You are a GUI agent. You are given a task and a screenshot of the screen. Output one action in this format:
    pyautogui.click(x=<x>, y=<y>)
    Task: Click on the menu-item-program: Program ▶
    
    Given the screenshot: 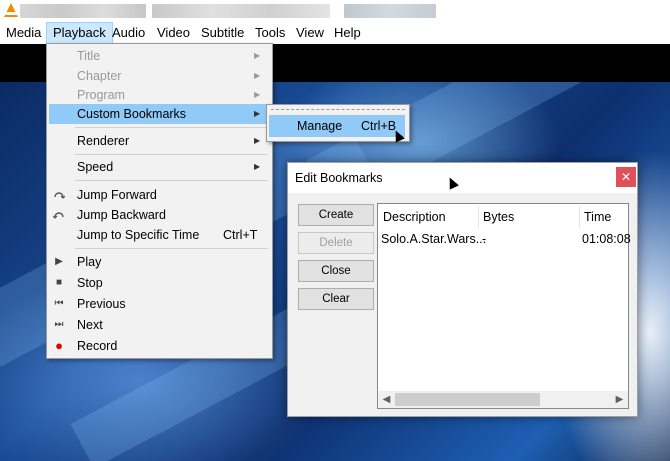 What is the action you would take?
    pyautogui.click(x=159, y=95)
    